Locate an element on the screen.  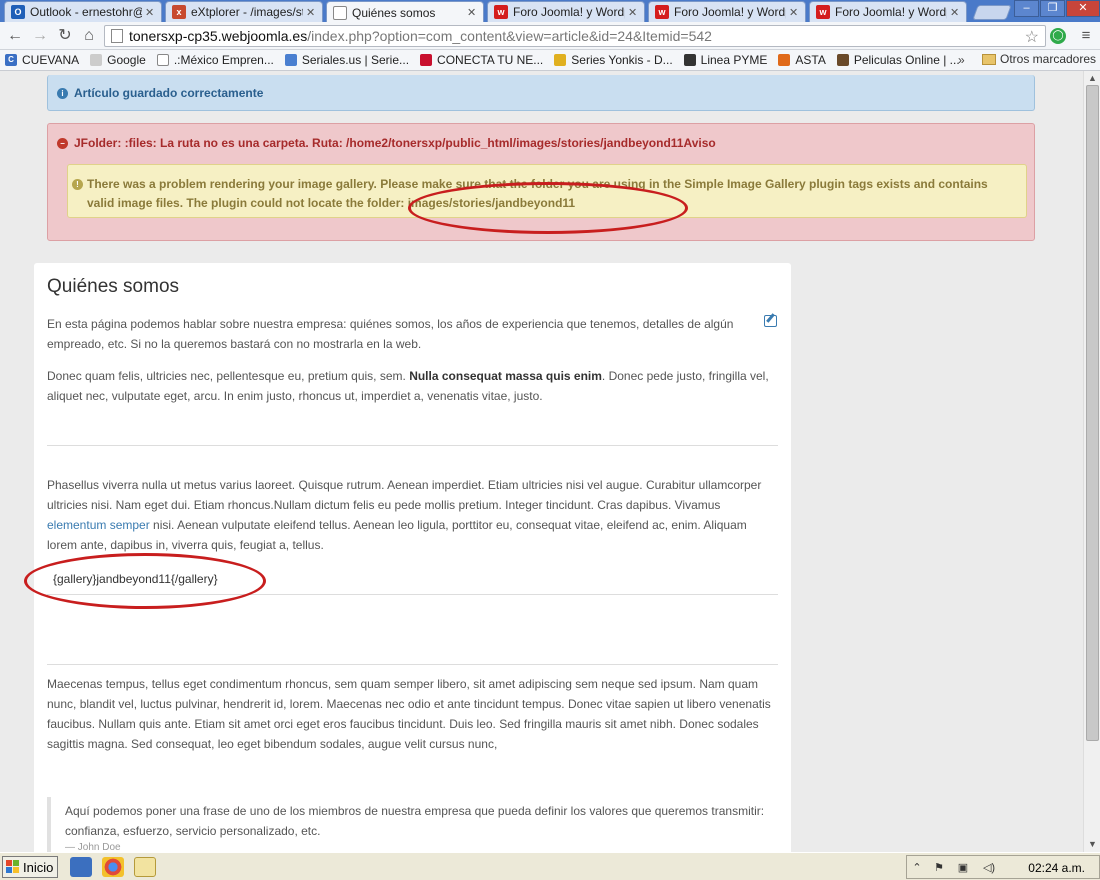
info-icon: i is located at coordinates (62, 93).